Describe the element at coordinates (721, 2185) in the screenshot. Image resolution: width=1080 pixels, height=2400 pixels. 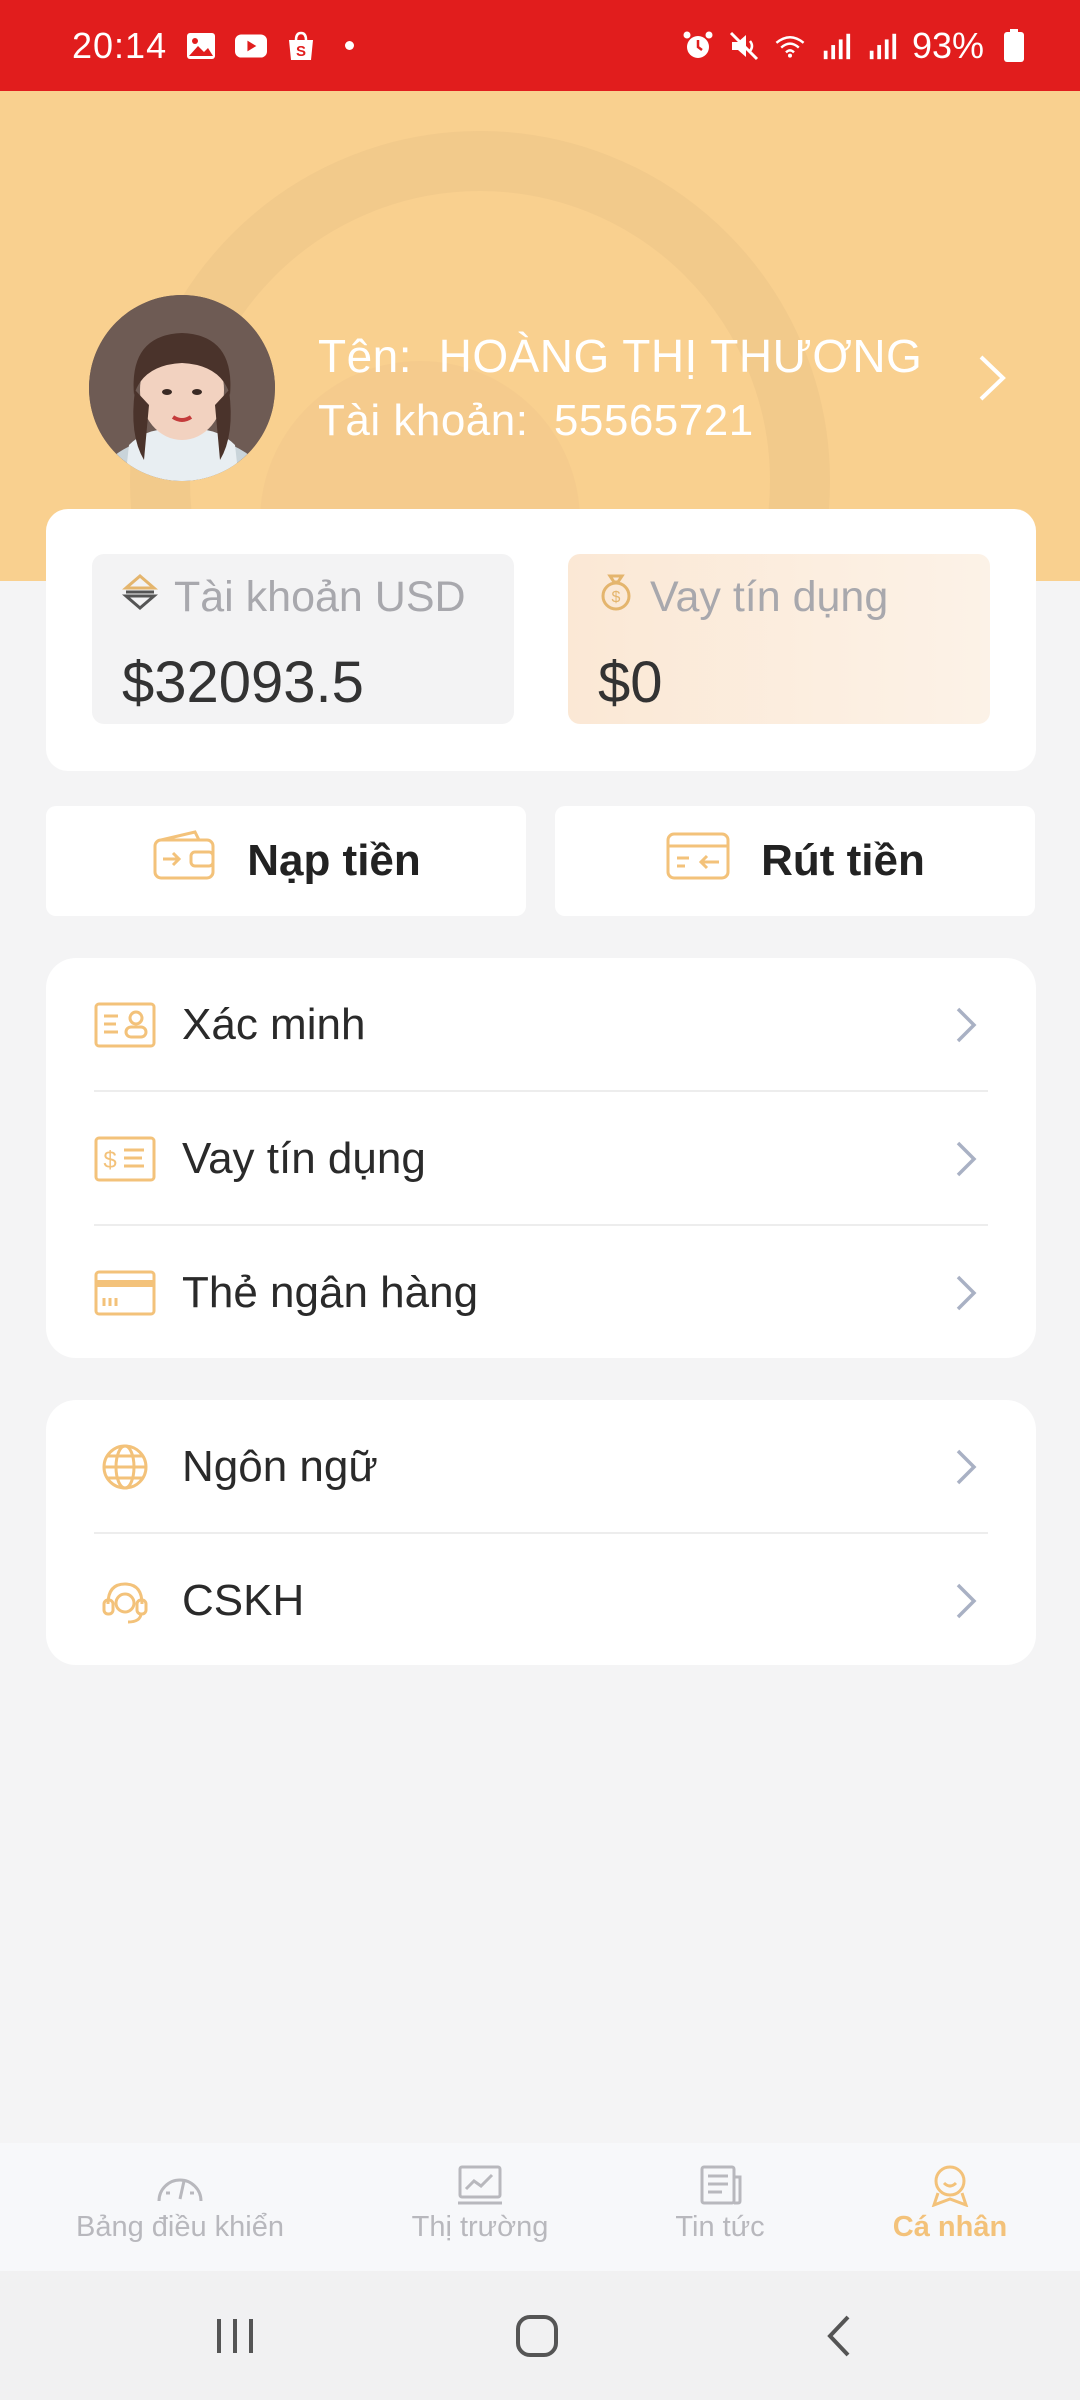
I see `news-icon` at that location.